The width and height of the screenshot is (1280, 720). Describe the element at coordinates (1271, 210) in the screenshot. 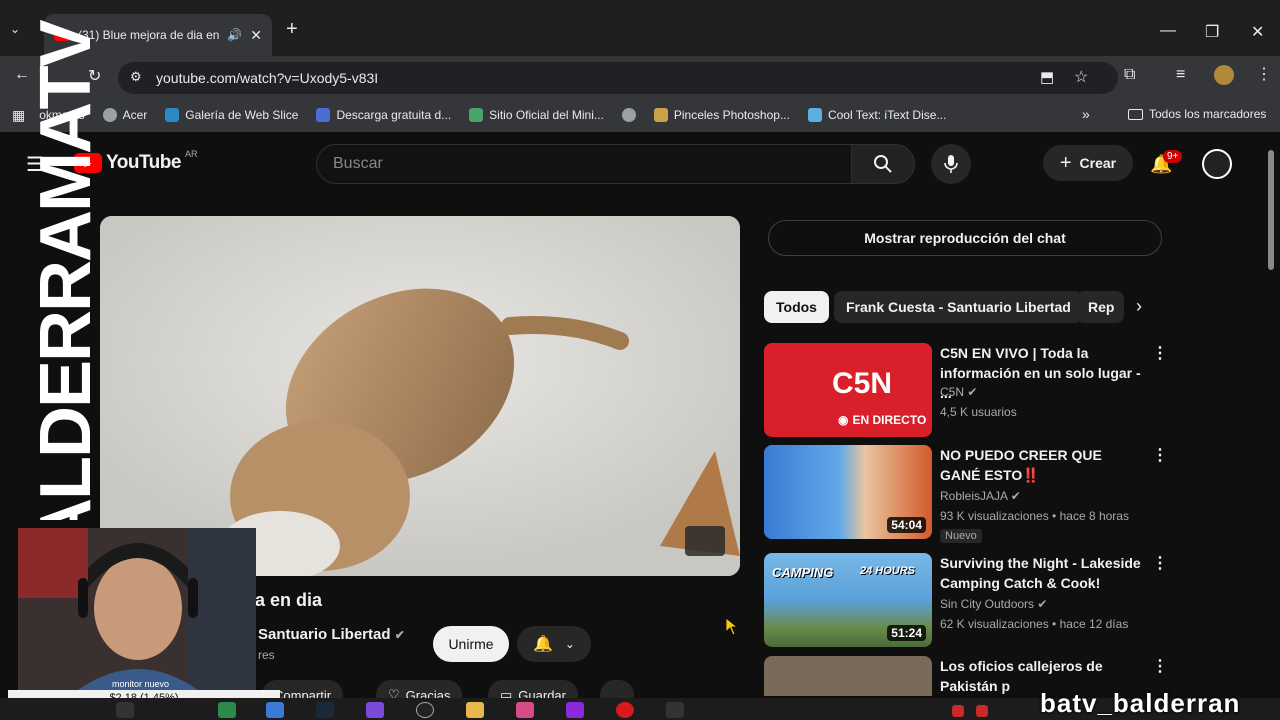

I see `page-scrollbar` at that location.